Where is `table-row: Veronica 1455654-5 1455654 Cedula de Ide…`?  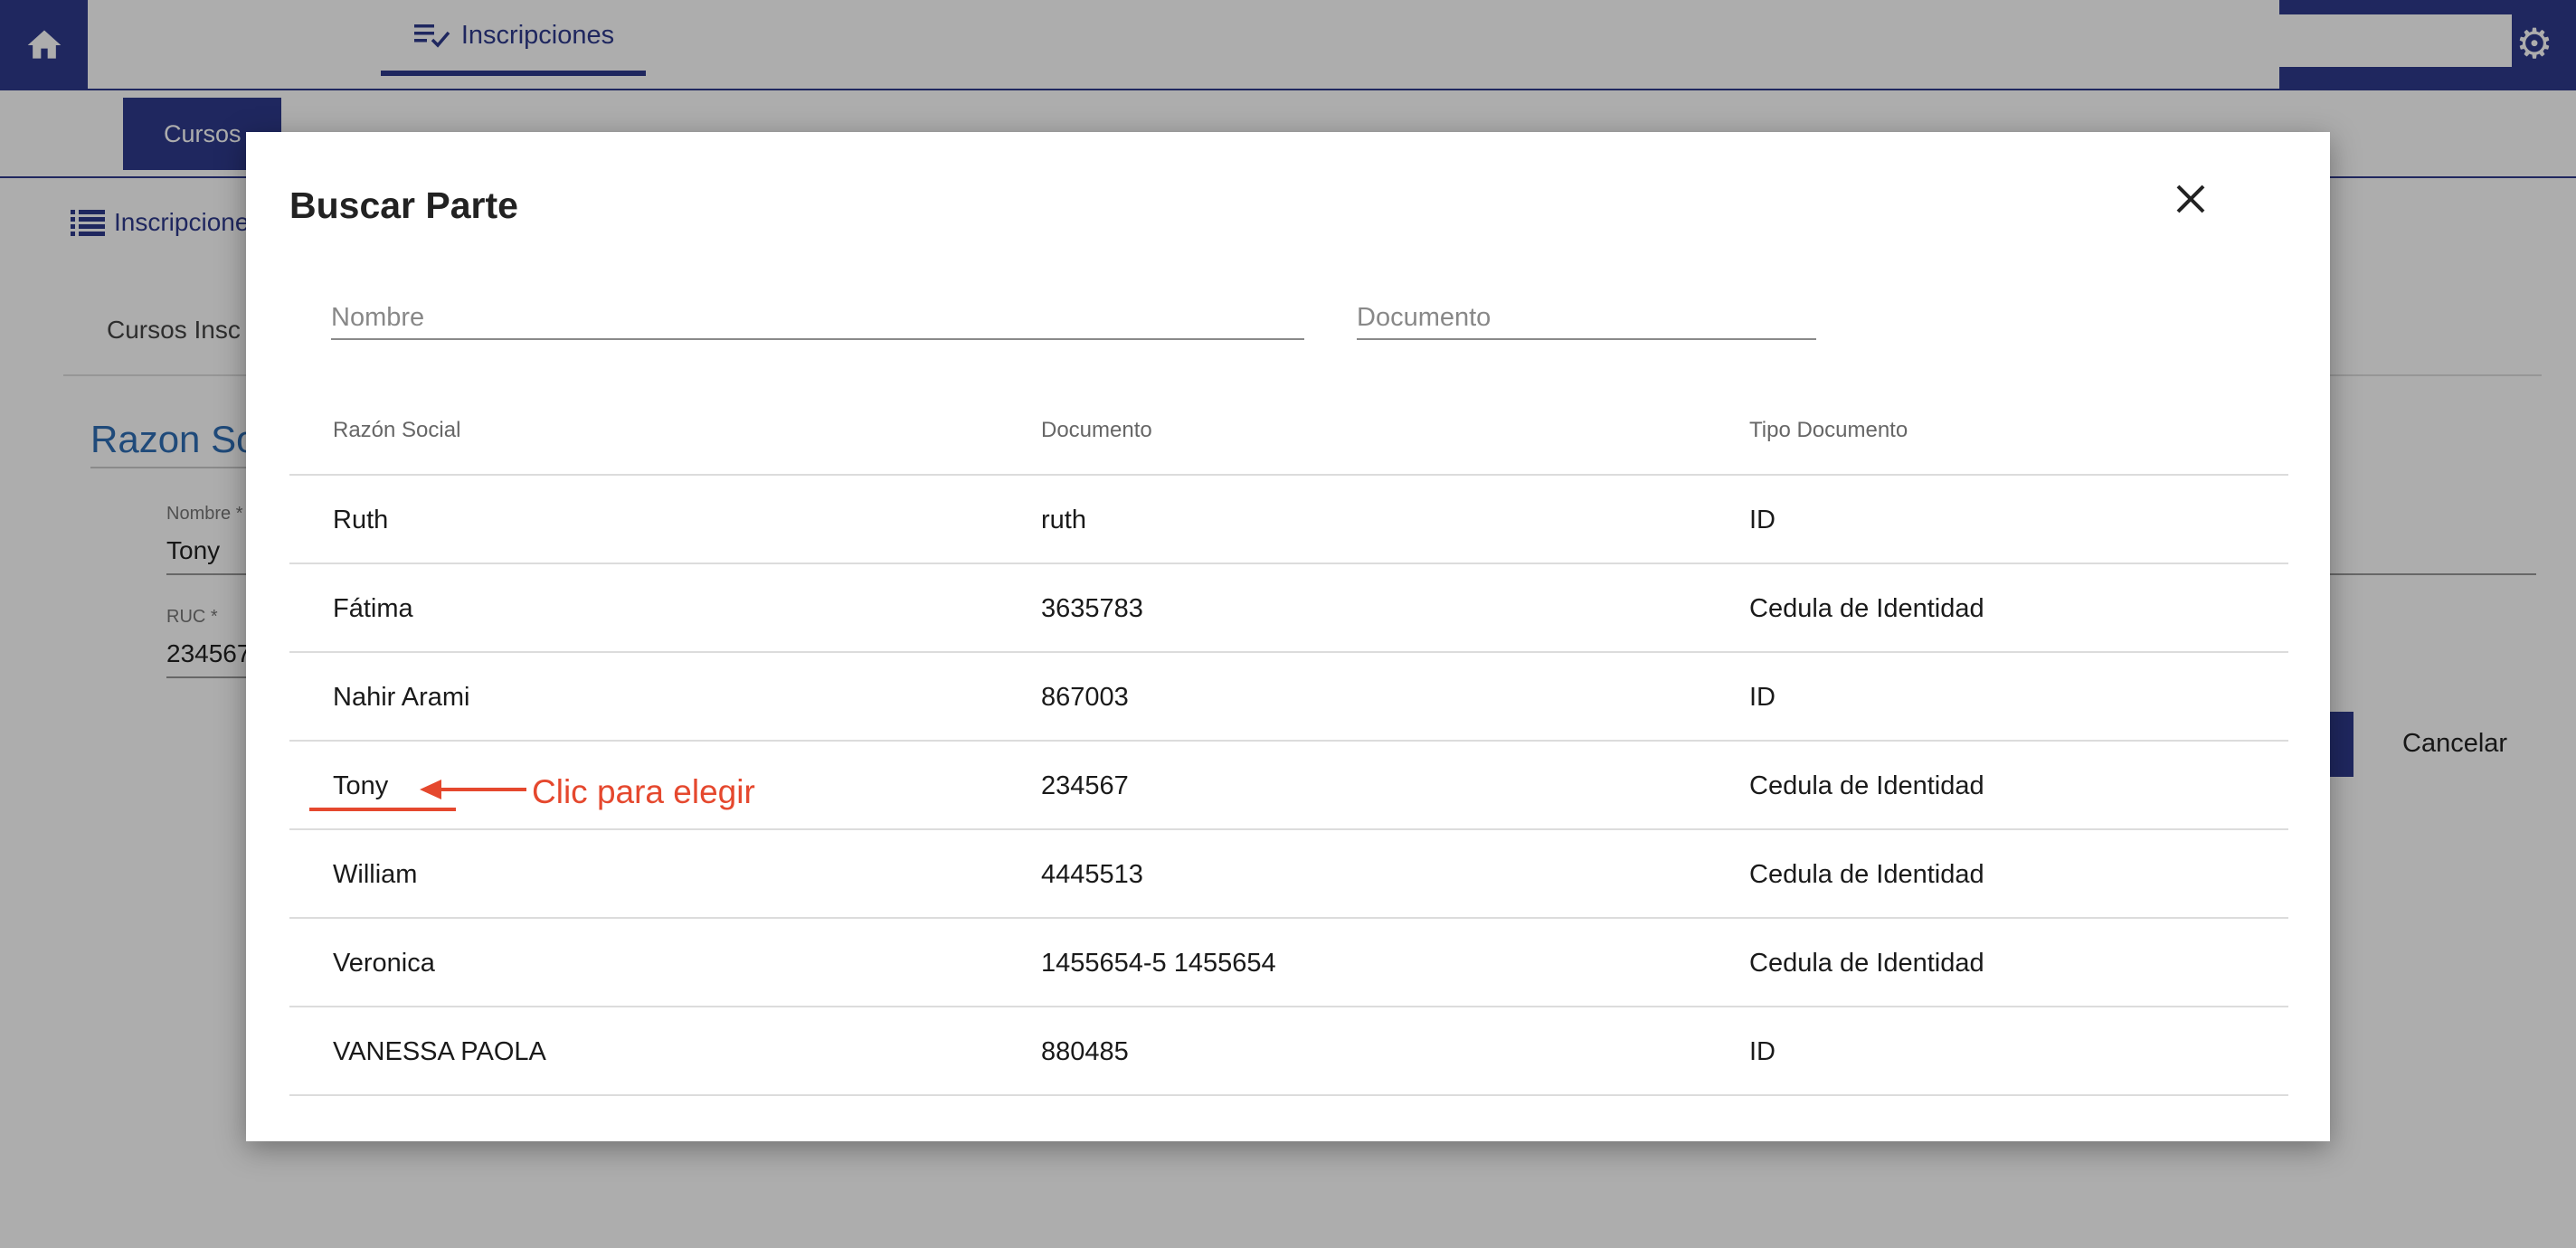
table-row: Veronica 1455654-5 1455654 Cedula de Ide… is located at coordinates (1289, 963).